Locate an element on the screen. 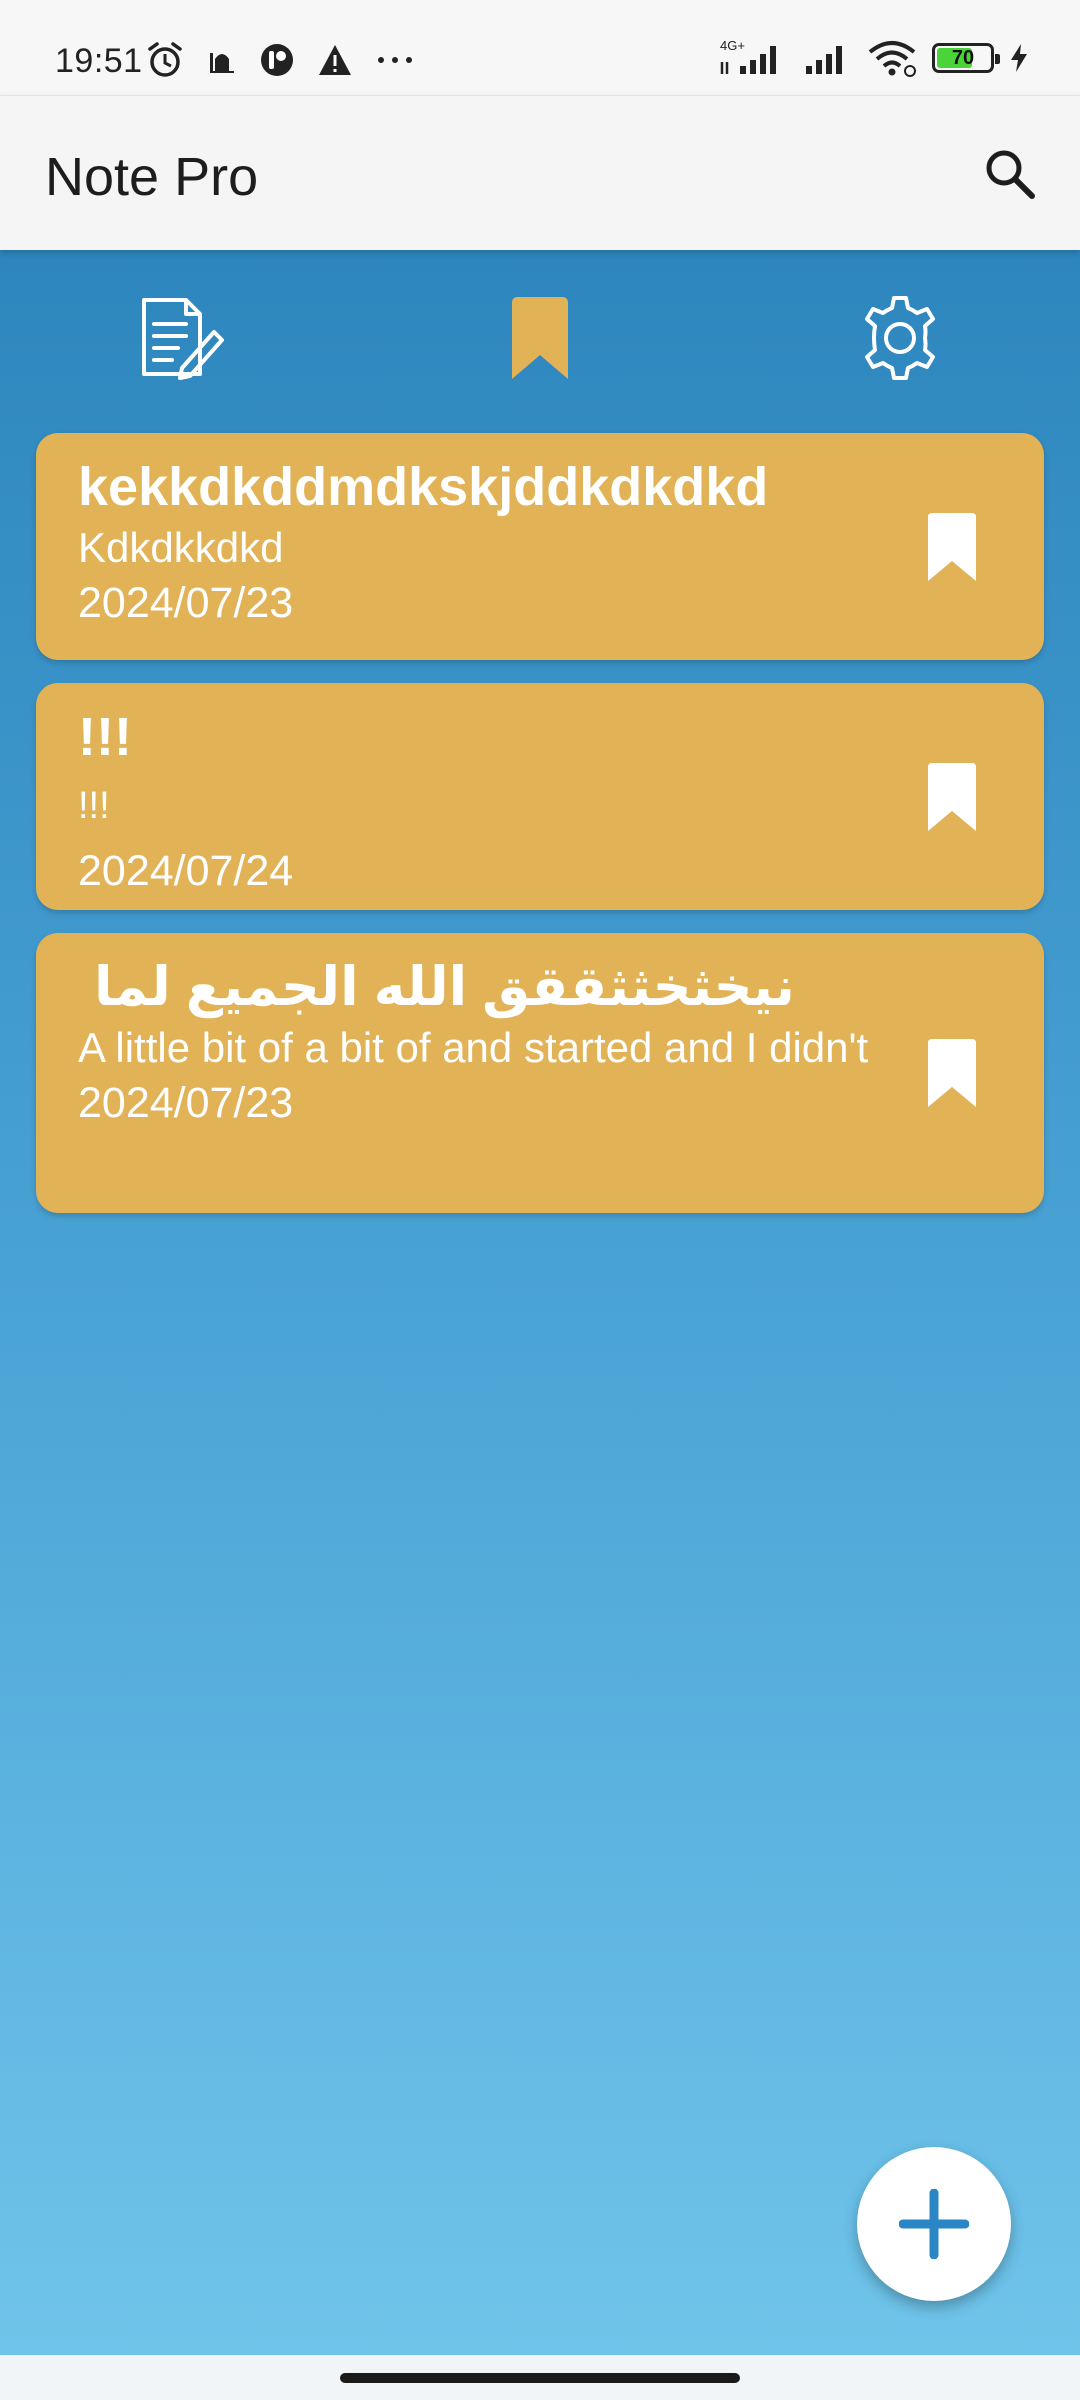  home-indicator is located at coordinates (540, 2378).